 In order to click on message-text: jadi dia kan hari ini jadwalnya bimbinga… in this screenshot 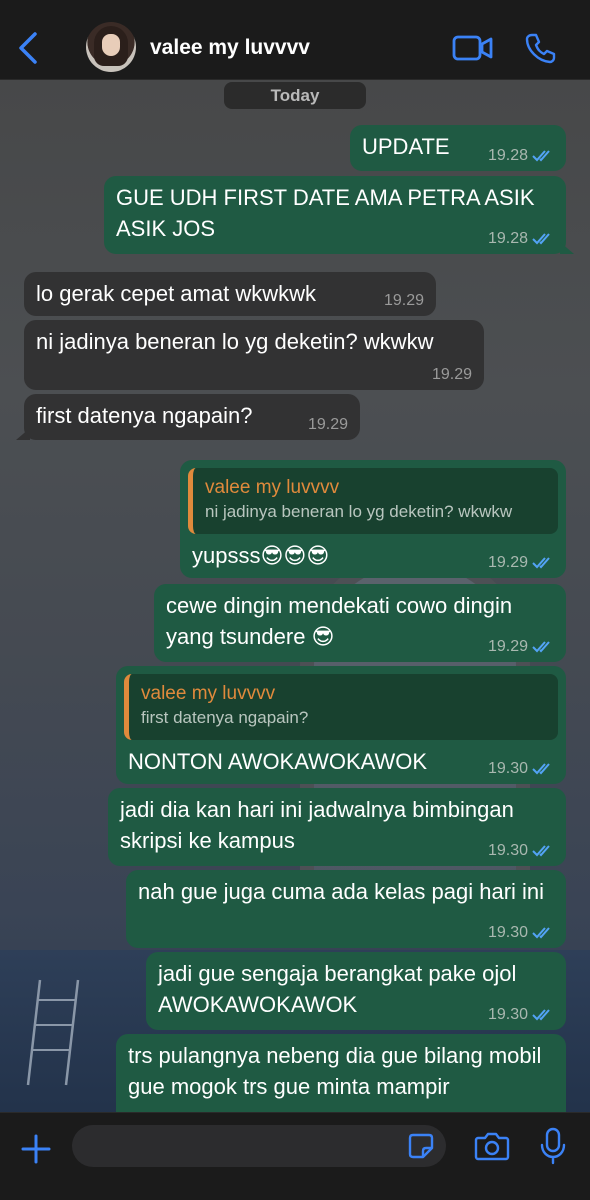, I will do `click(317, 825)`.